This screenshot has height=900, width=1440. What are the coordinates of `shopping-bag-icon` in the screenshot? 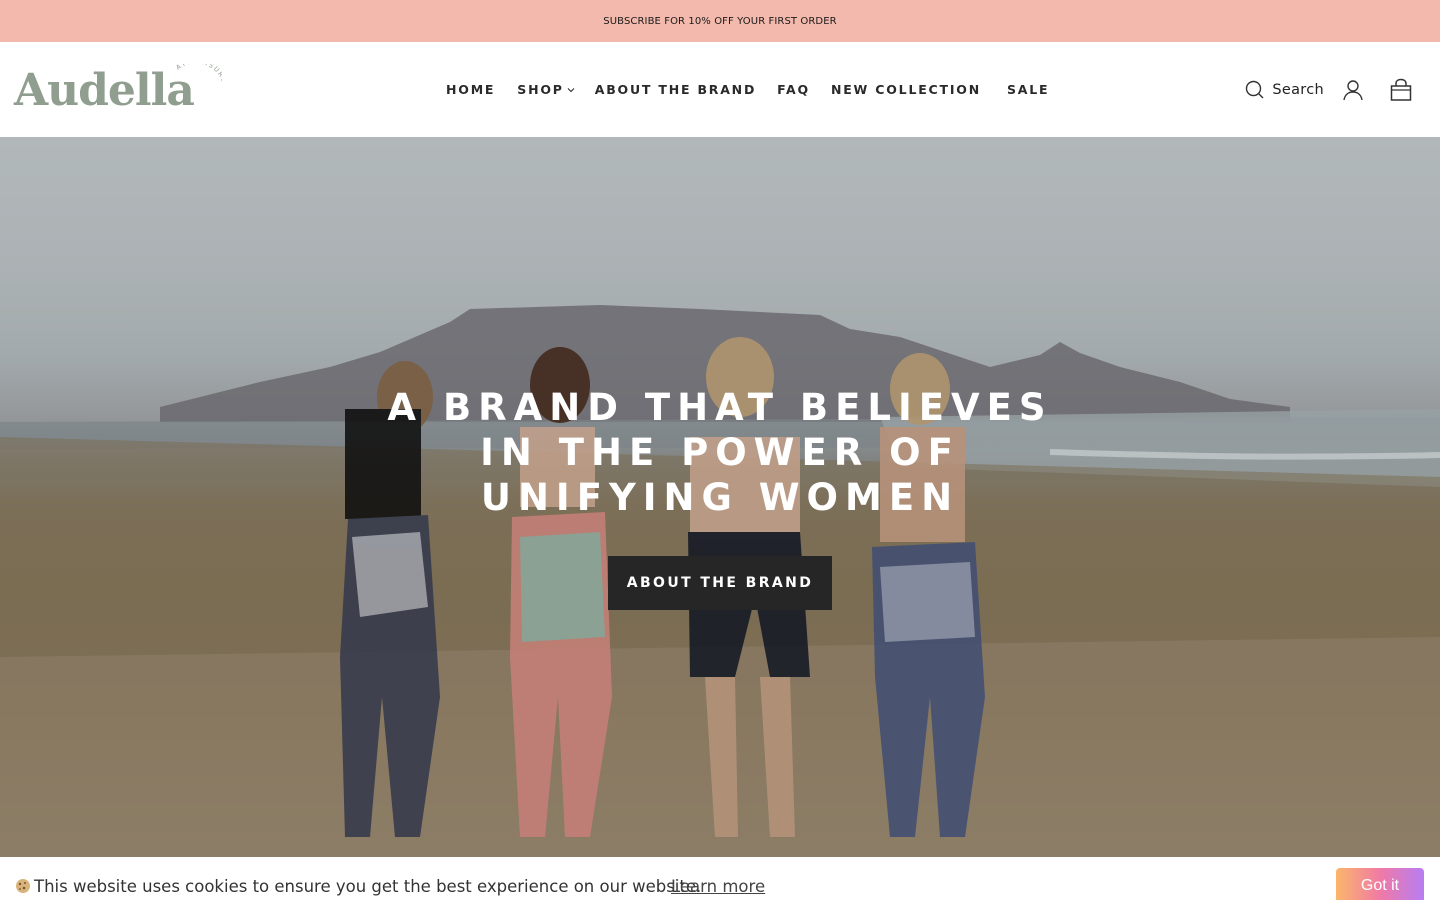 It's located at (1401, 89).